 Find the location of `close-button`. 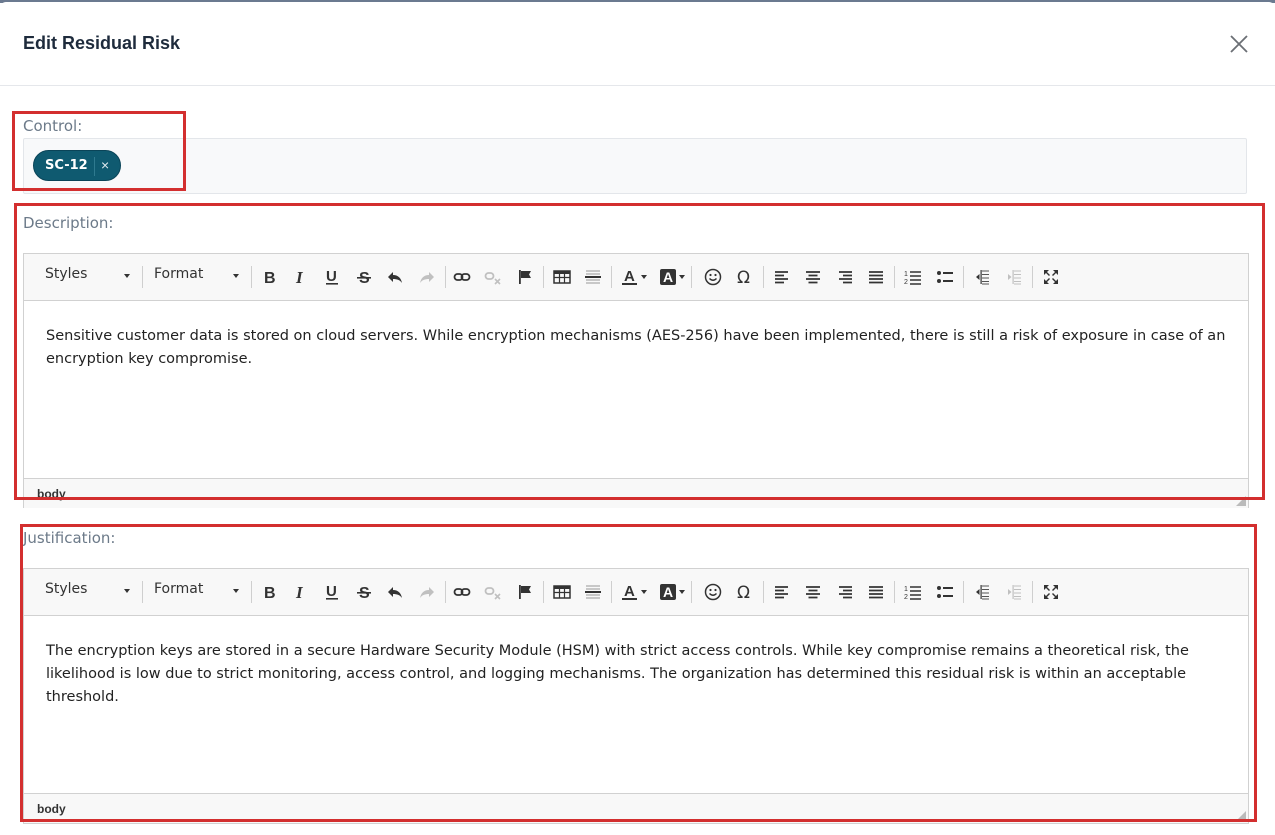

close-button is located at coordinates (1239, 44).